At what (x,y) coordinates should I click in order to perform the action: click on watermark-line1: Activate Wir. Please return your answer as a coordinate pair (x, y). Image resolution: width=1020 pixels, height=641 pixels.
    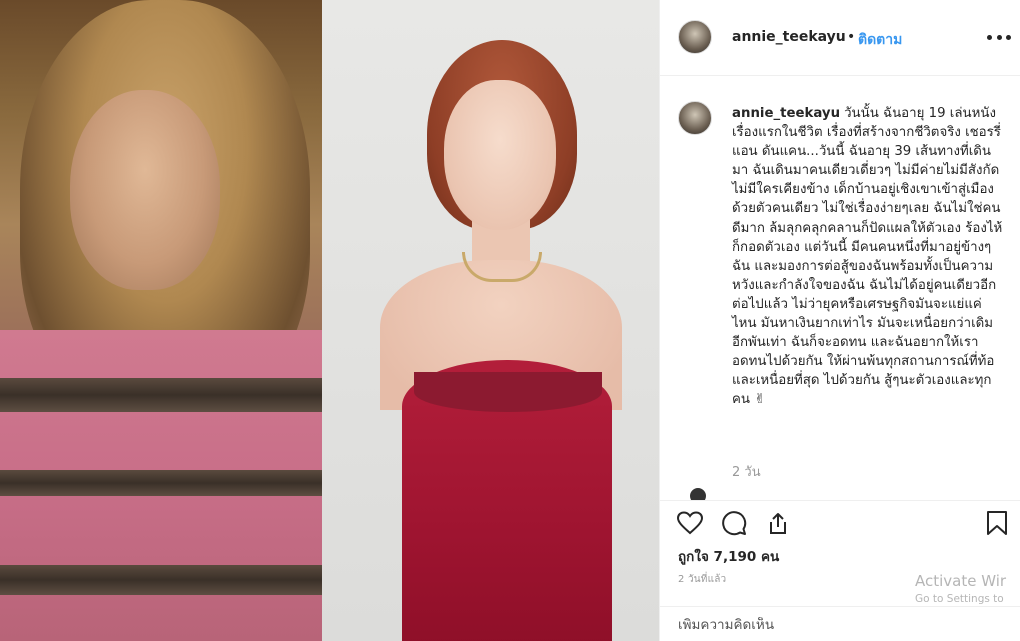
    Looking at the image, I should click on (961, 581).